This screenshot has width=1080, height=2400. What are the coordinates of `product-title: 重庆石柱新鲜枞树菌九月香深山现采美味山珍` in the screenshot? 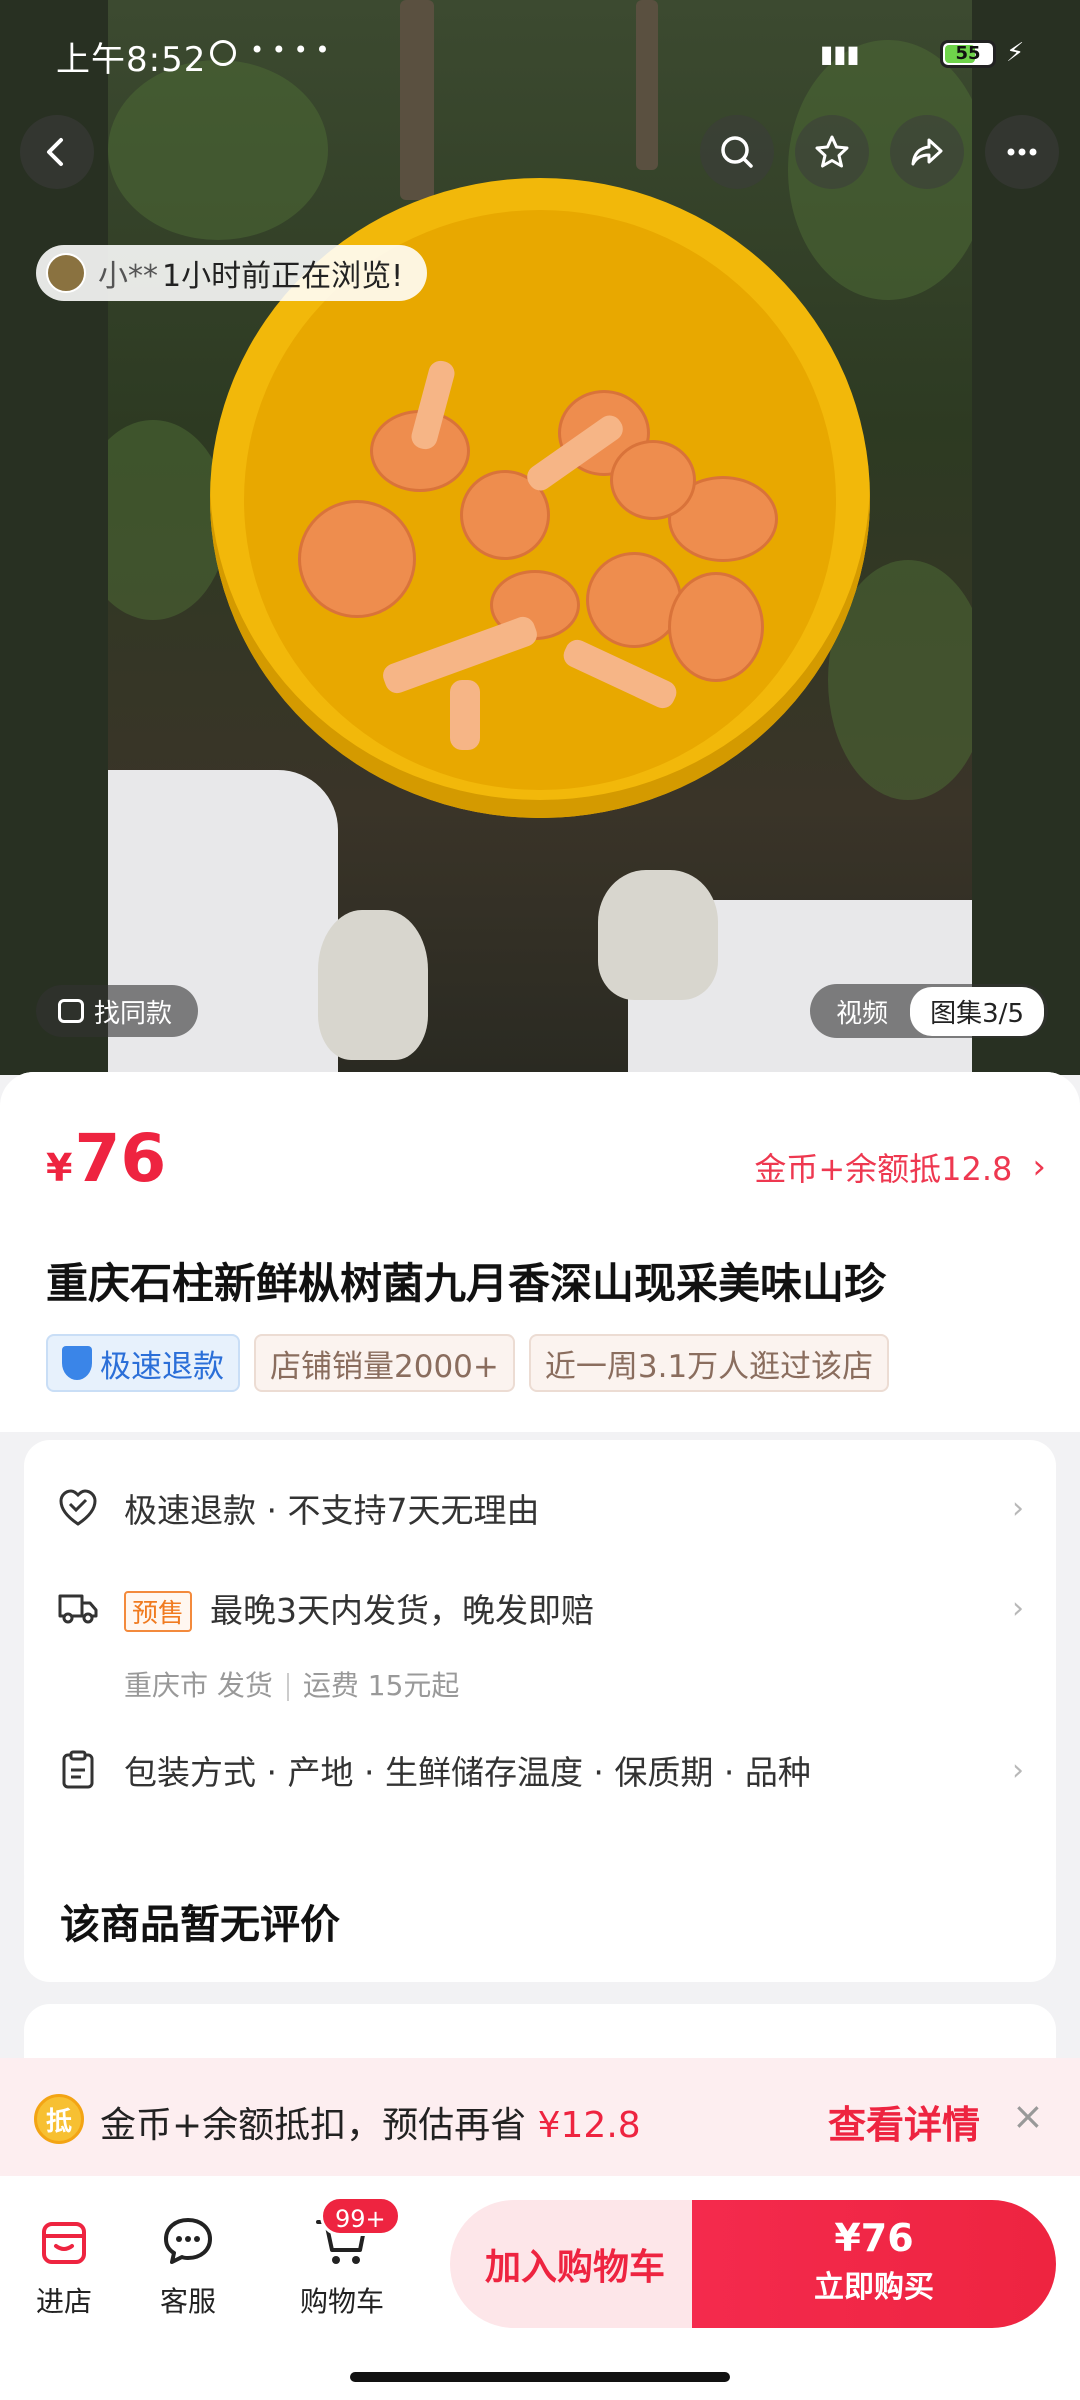 It's located at (466, 1283).